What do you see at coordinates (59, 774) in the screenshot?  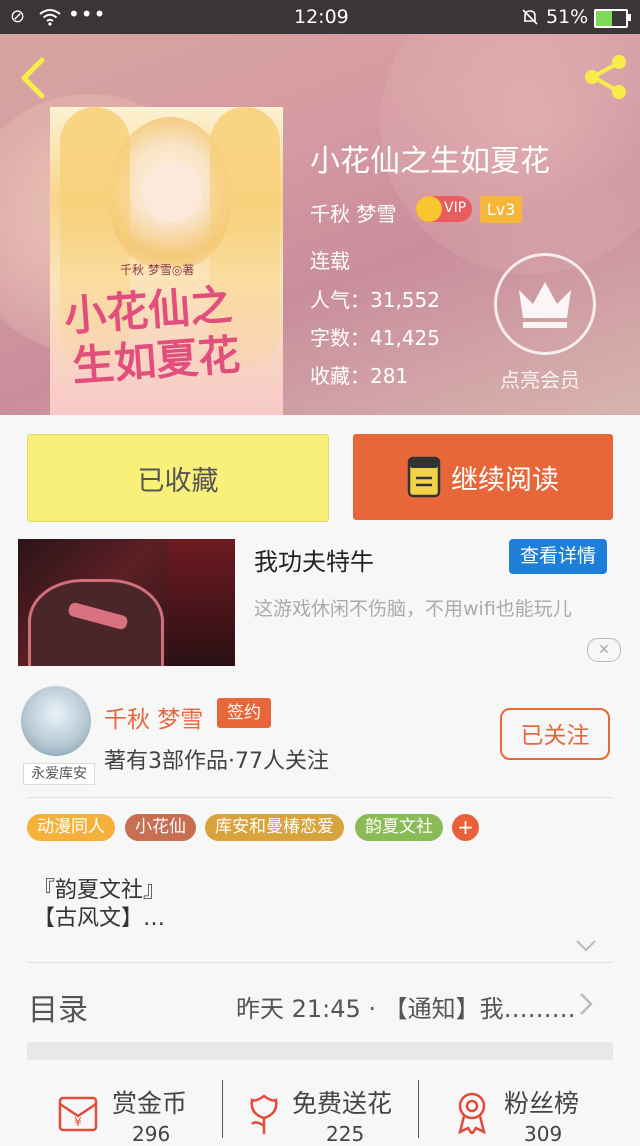 I see `avatar-label: 永爱库安` at bounding box center [59, 774].